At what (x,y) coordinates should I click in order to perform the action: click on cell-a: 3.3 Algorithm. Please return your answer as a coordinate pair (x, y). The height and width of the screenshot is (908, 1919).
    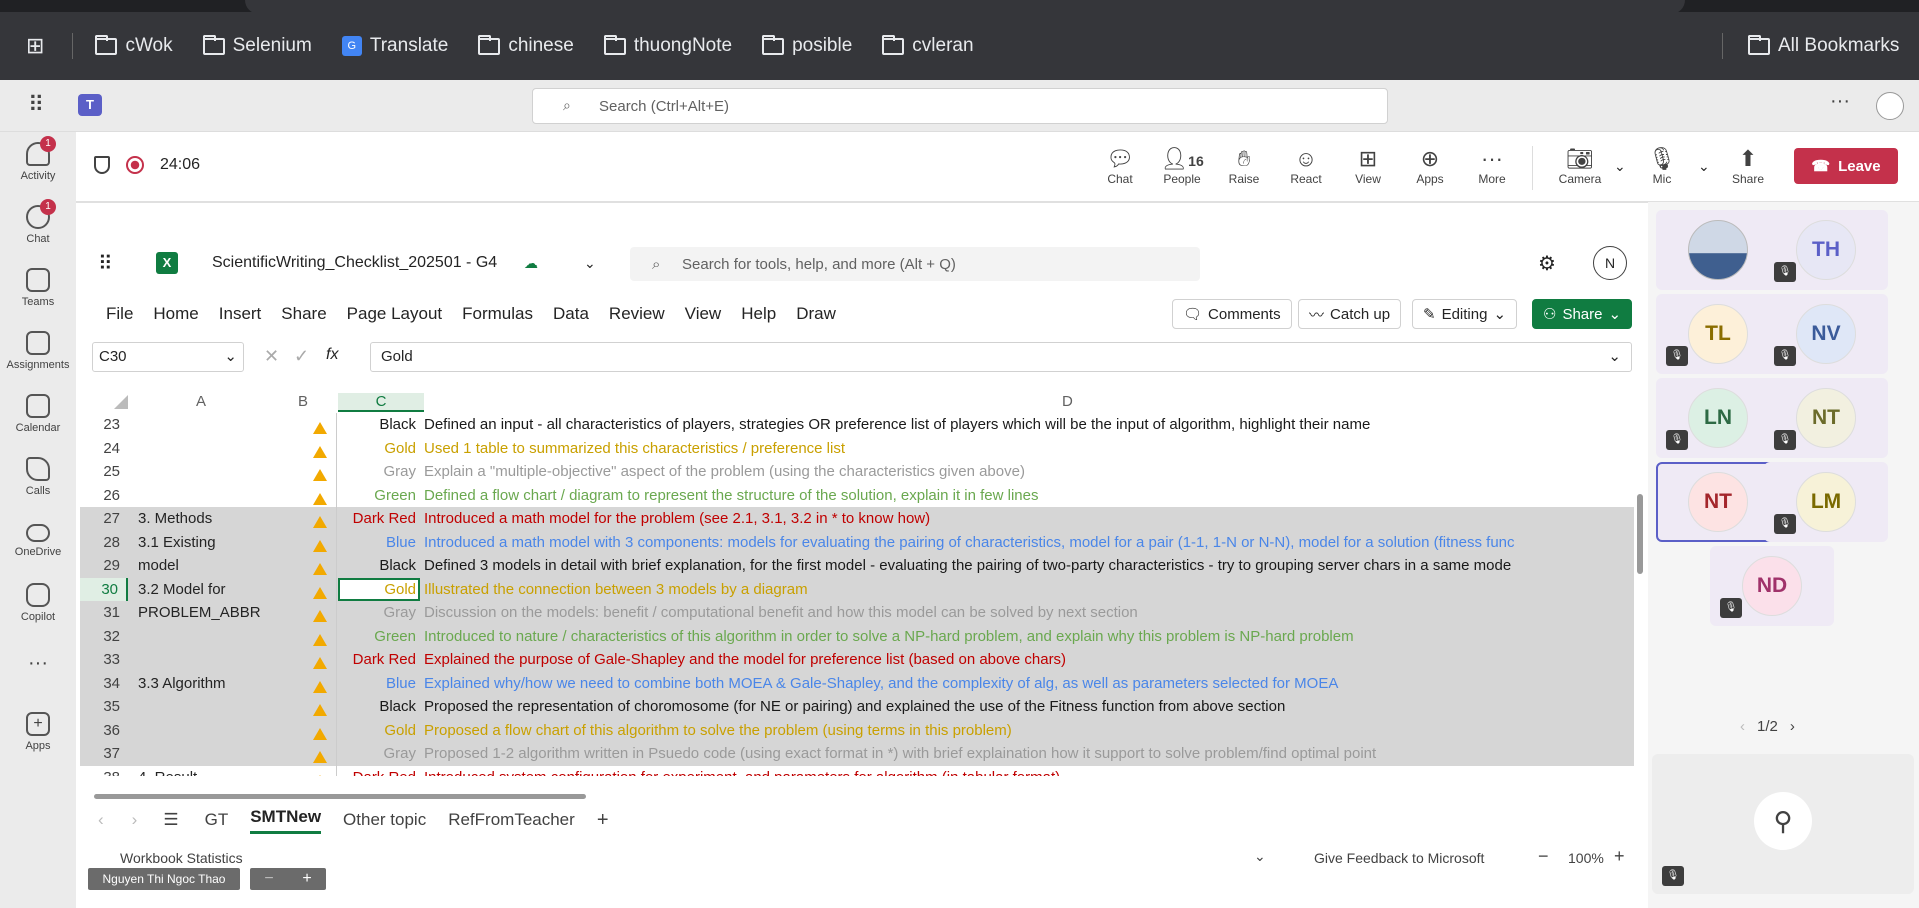
    Looking at the image, I should click on (218, 683).